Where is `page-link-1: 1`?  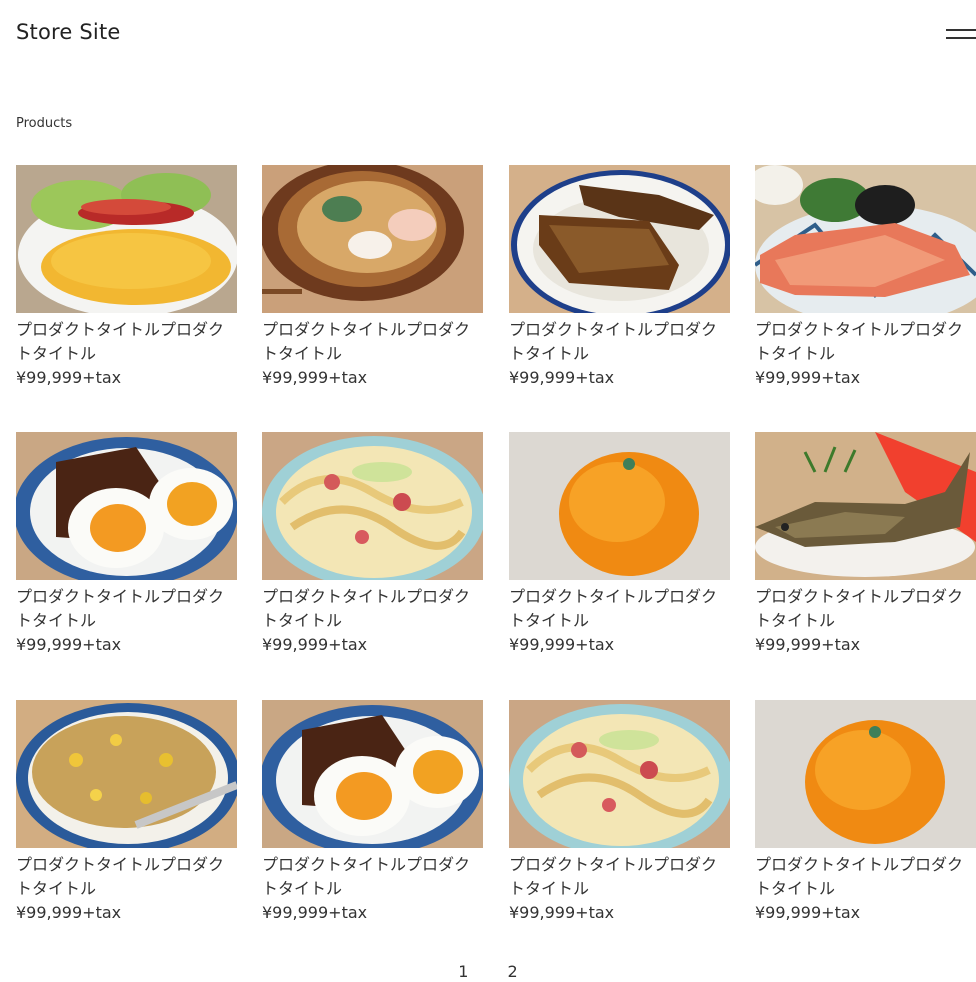 page-link-1: 1 is located at coordinates (463, 971).